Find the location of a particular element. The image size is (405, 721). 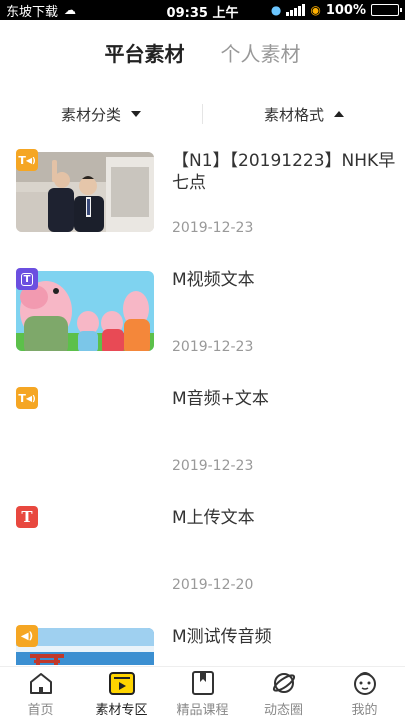

text-video-badge-icon: T is located at coordinates (27, 279).